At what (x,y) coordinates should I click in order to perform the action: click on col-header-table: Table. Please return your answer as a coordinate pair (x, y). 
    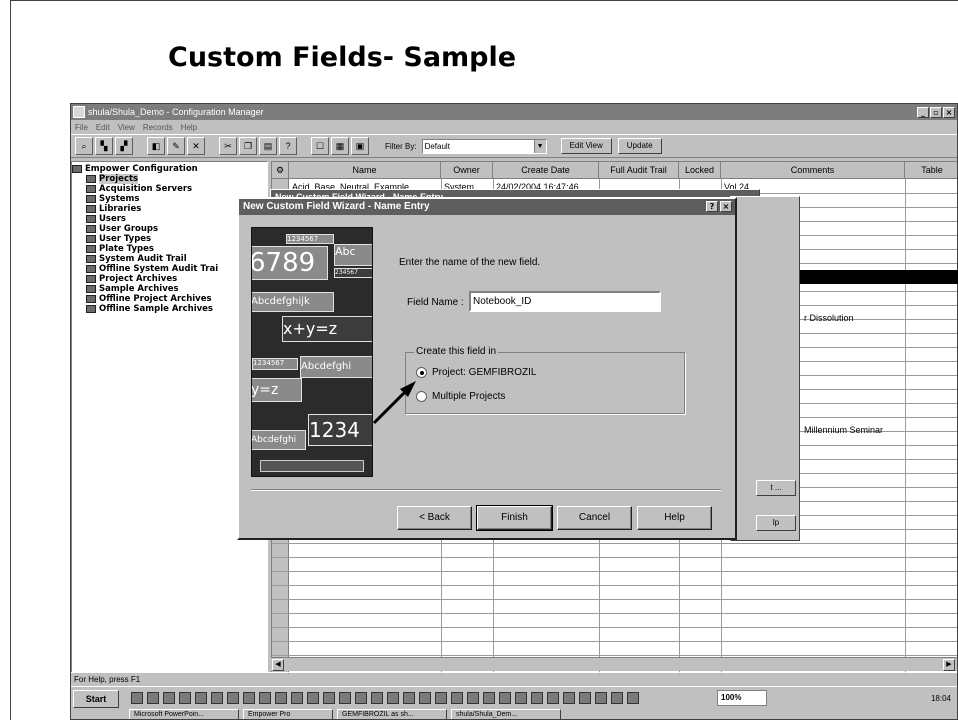
    Looking at the image, I should click on (931, 170).